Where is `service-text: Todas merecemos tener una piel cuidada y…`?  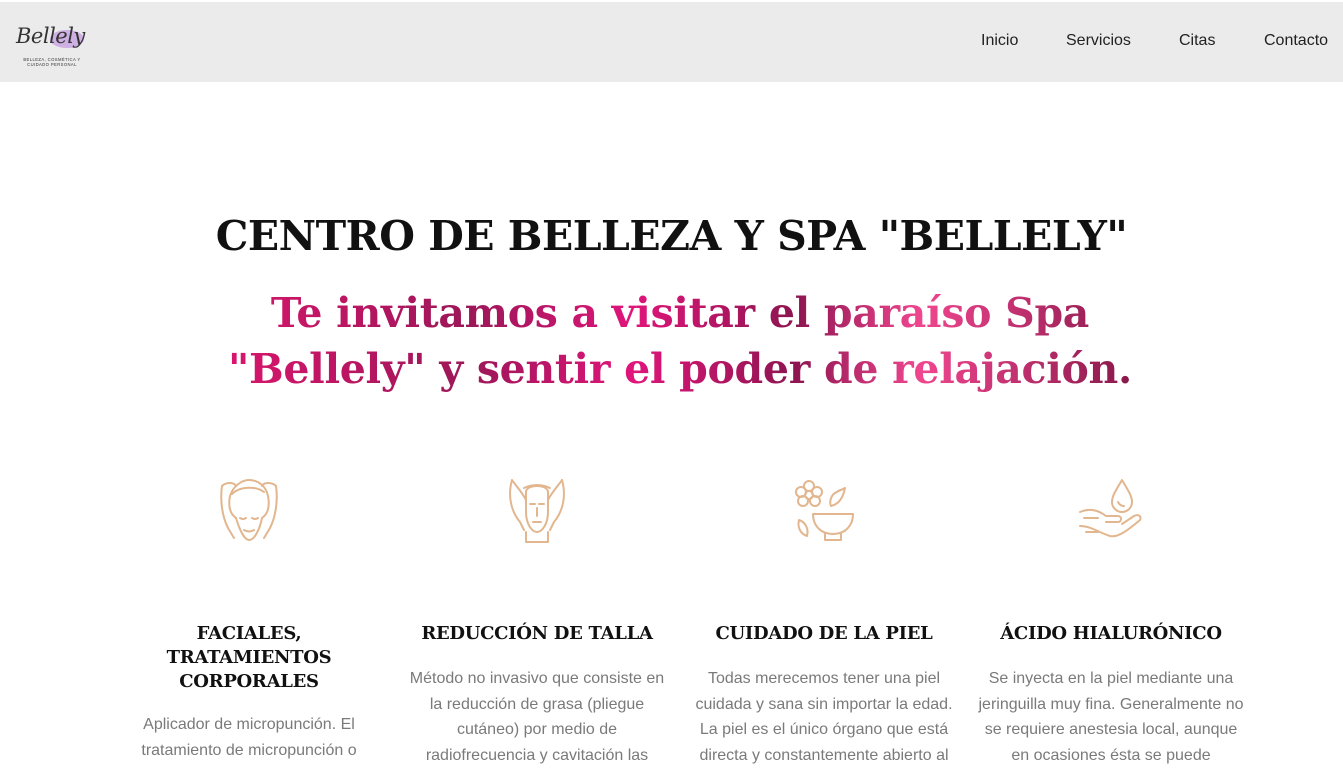
service-text: Todas merecemos tener una piel cuidada y… is located at coordinates (824, 717).